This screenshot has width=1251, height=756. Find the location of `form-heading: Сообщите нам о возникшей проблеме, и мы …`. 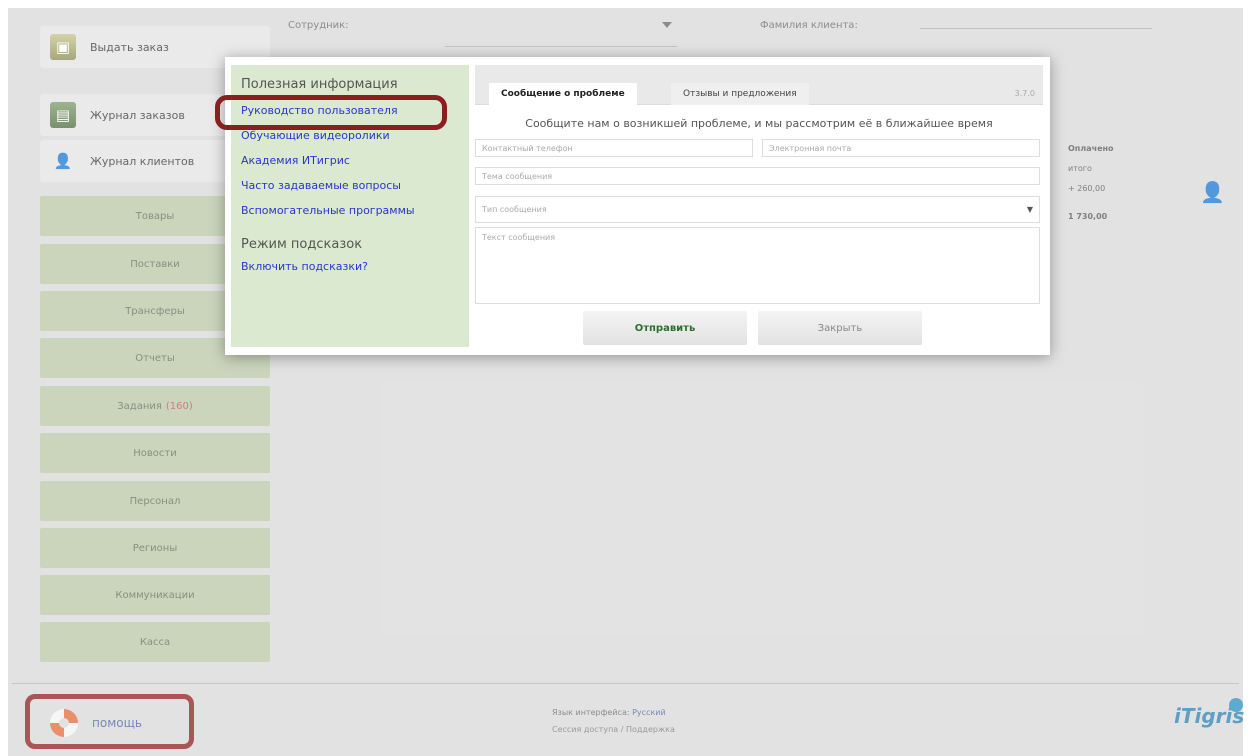

form-heading: Сообщите нам о возникшей проблеме, и мы … is located at coordinates (759, 123).